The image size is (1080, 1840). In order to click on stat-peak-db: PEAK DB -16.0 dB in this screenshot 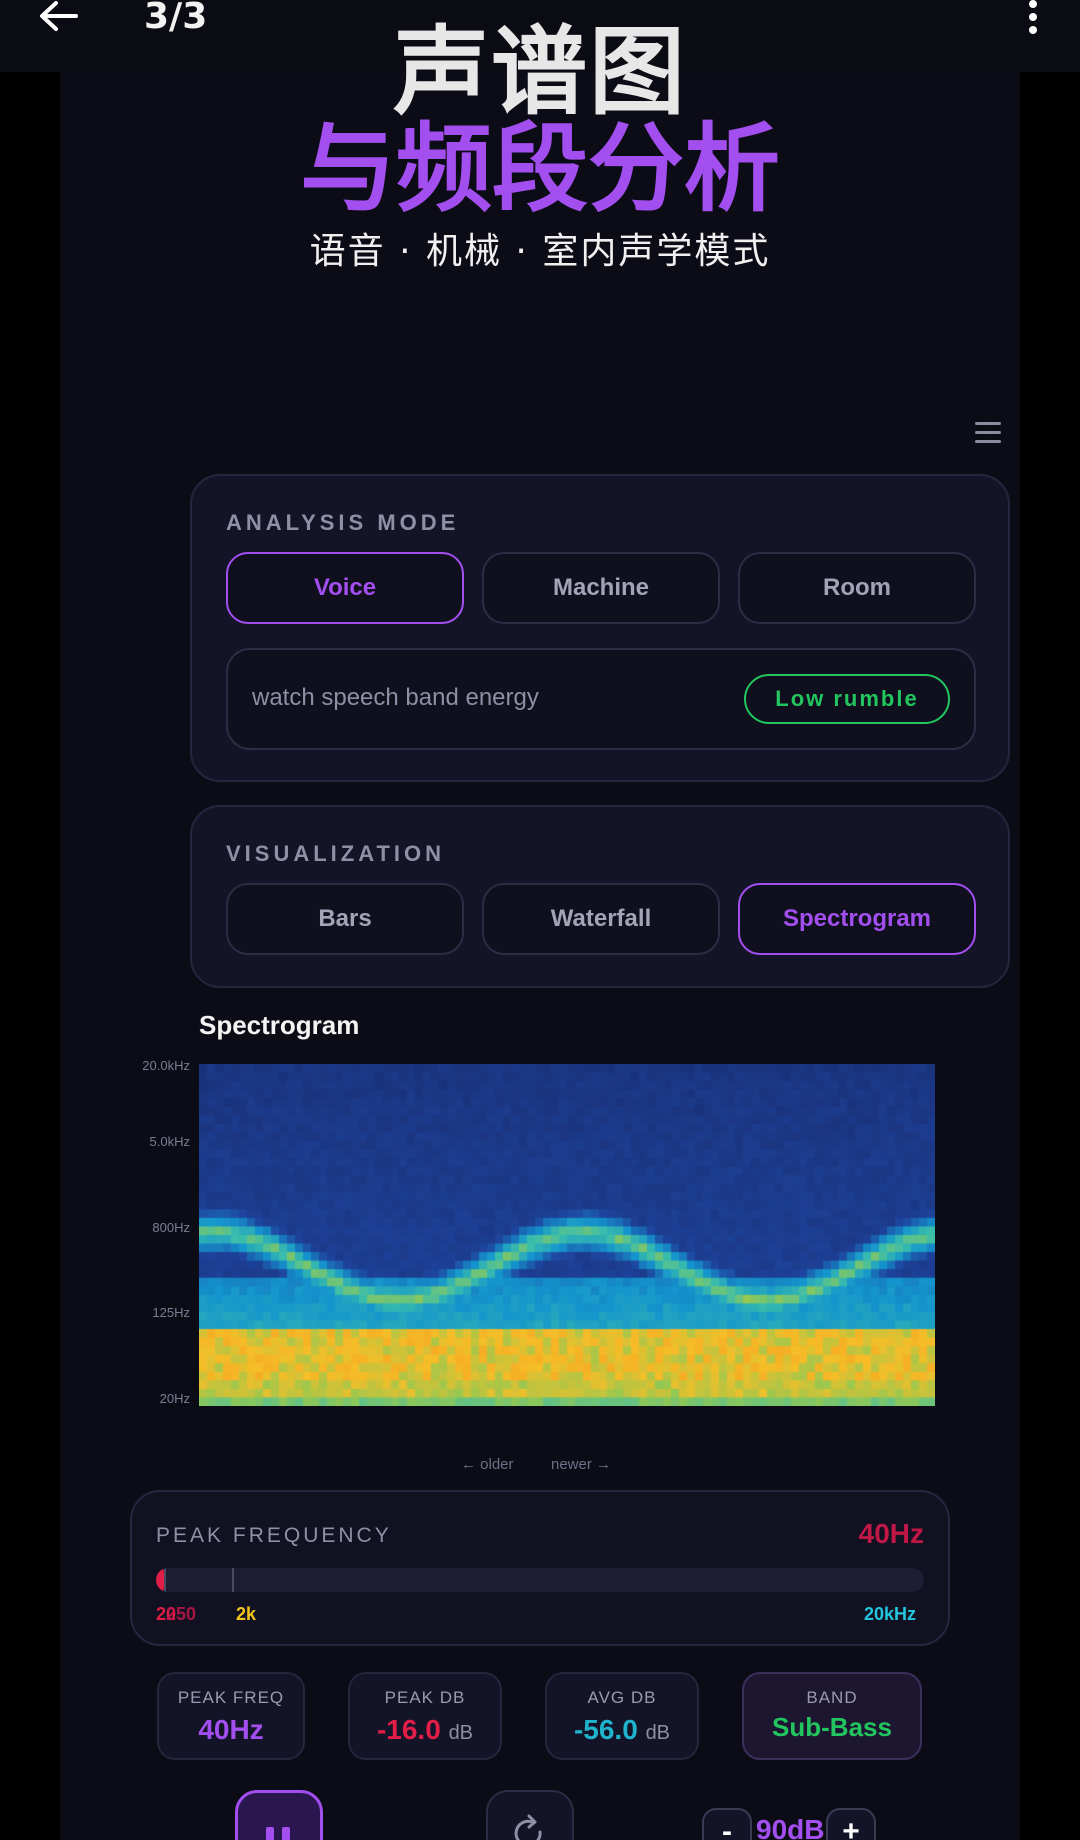, I will do `click(425, 1716)`.